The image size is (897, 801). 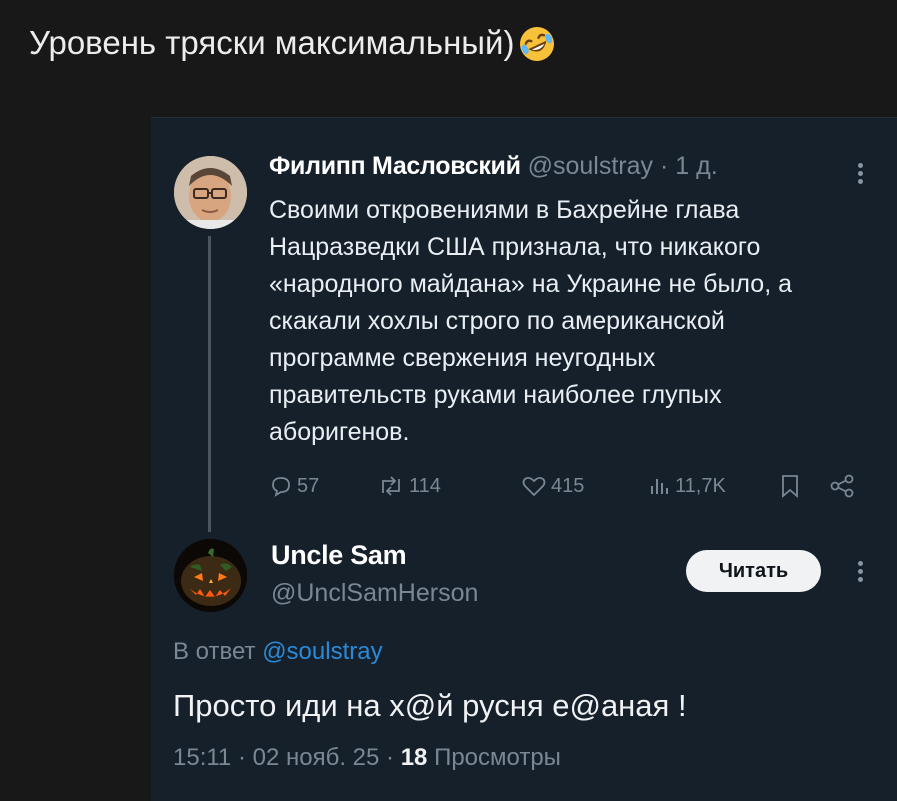 I want to click on person-photo-icon, so click(x=210, y=192).